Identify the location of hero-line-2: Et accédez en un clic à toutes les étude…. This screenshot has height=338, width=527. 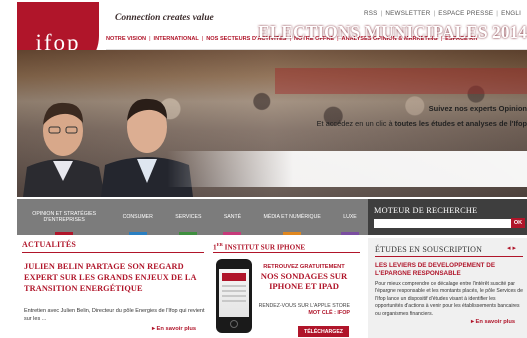
(422, 123).